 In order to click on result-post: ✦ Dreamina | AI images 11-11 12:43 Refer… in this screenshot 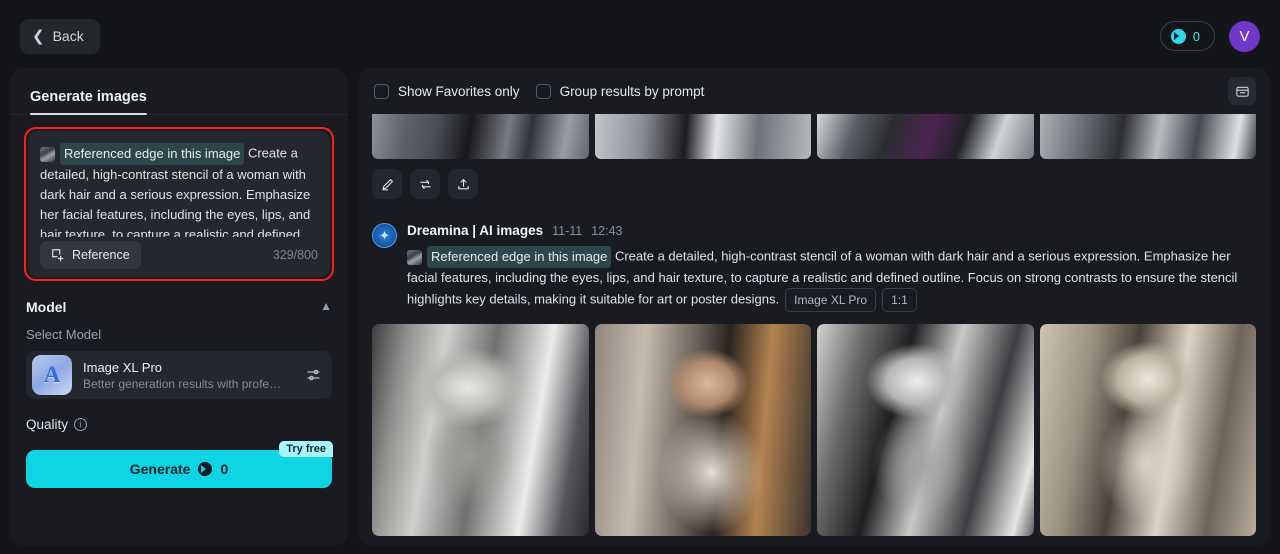, I will do `click(814, 267)`.